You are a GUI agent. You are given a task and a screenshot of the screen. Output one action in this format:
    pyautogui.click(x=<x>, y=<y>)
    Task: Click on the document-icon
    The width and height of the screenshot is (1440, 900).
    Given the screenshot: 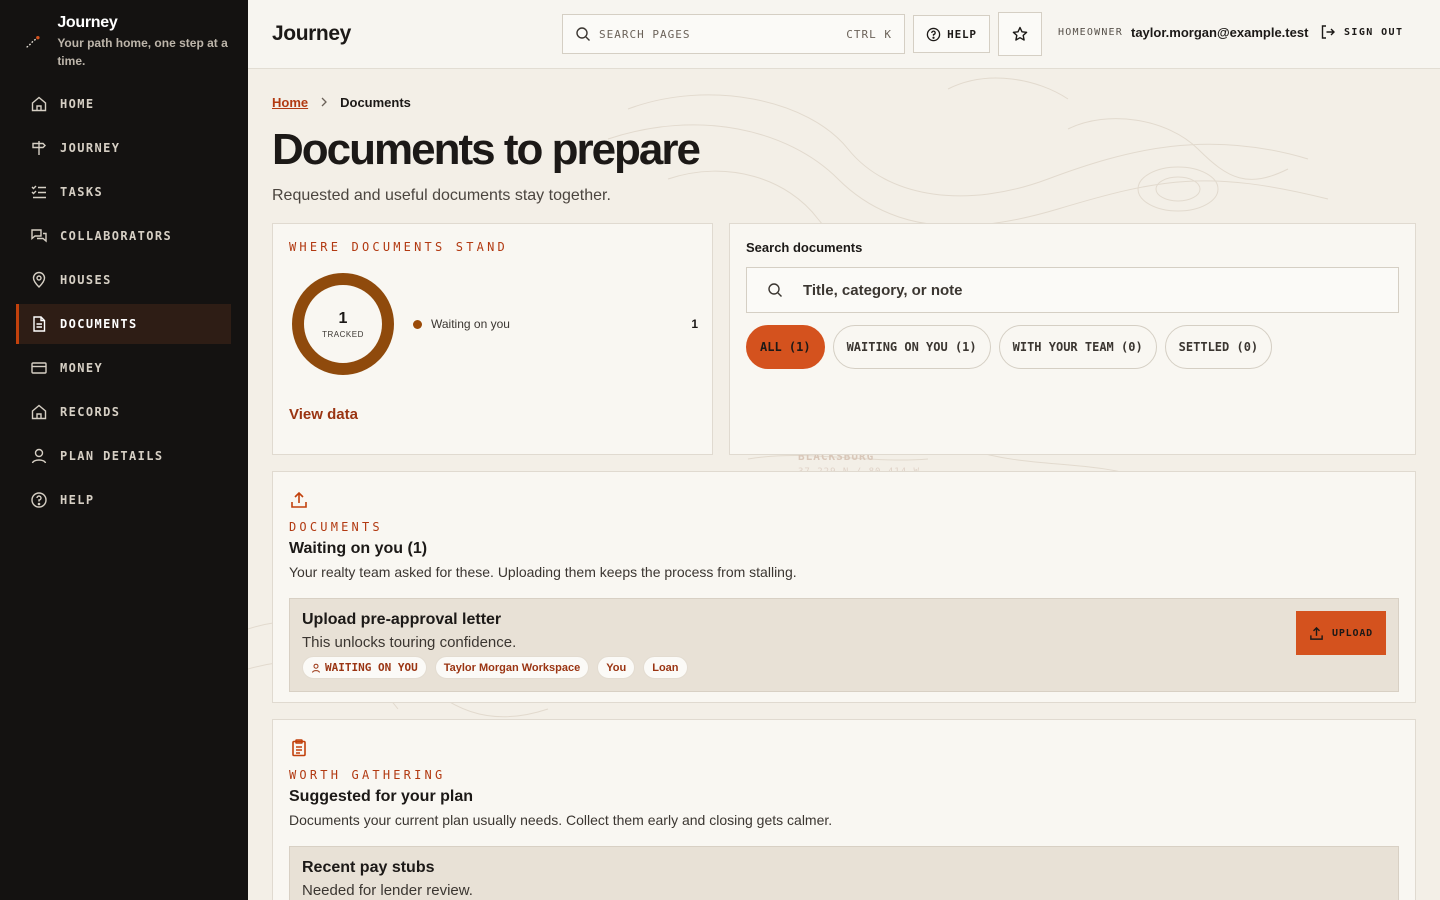 What is the action you would take?
    pyautogui.click(x=39, y=324)
    